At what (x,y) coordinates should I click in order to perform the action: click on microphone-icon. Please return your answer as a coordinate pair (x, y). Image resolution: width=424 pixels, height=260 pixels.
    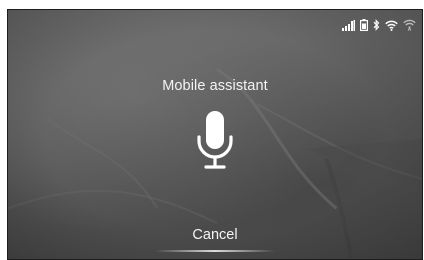
    Looking at the image, I should click on (215, 141).